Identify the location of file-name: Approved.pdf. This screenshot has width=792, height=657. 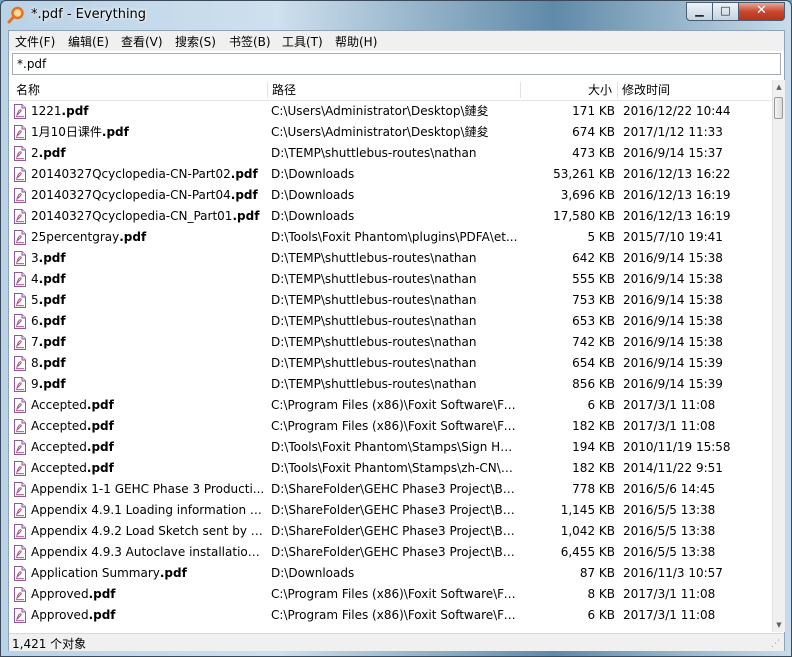
(148, 615).